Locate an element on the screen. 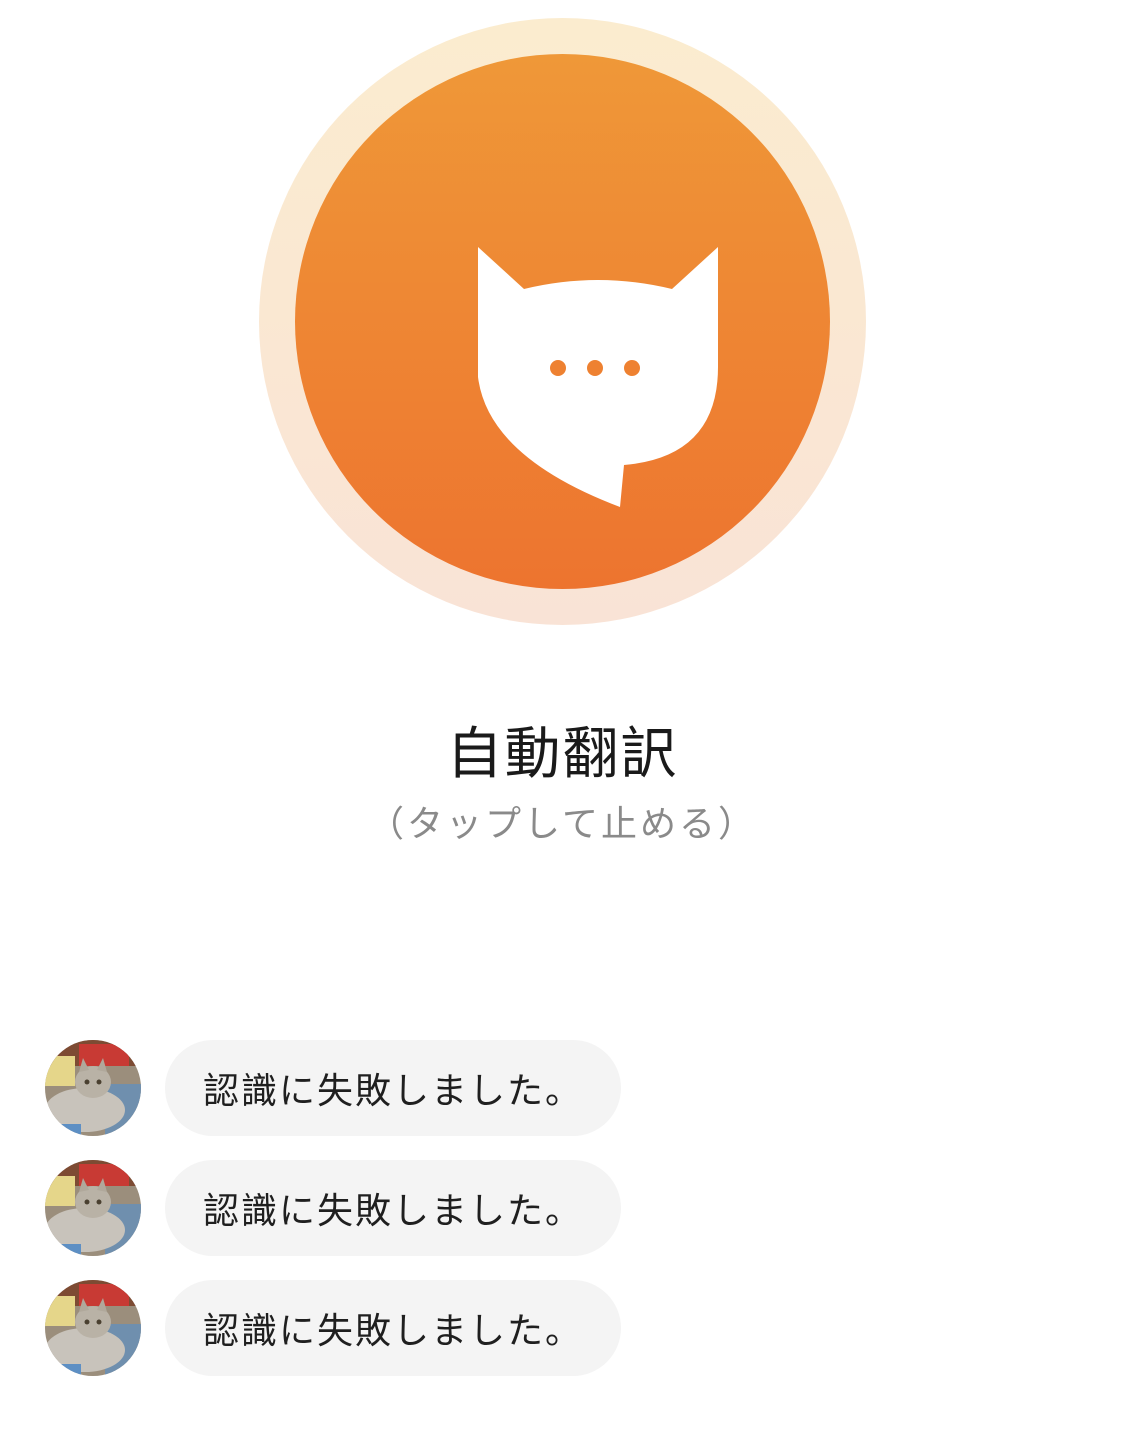 The height and width of the screenshot is (1430, 1125). tap-to-stop-hint: （タップして止める） is located at coordinates (562, 824).